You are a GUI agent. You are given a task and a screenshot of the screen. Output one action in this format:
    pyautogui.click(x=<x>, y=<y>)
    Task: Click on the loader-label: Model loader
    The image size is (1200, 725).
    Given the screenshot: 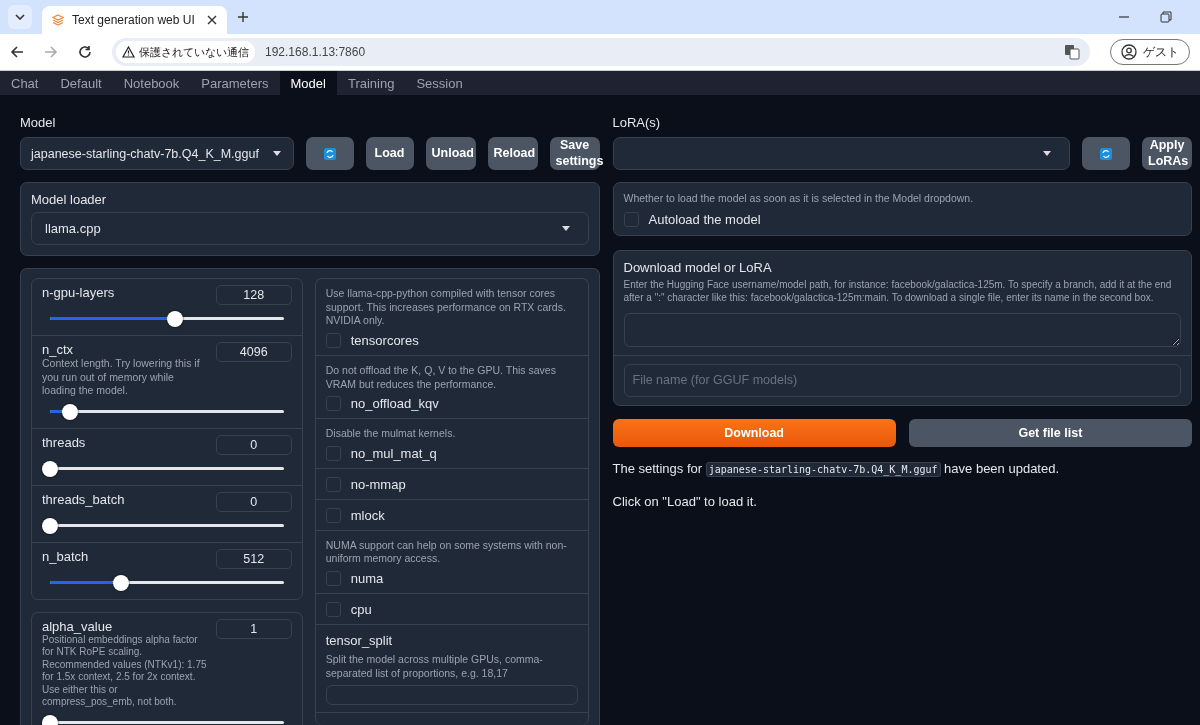 What is the action you would take?
    pyautogui.click(x=69, y=199)
    